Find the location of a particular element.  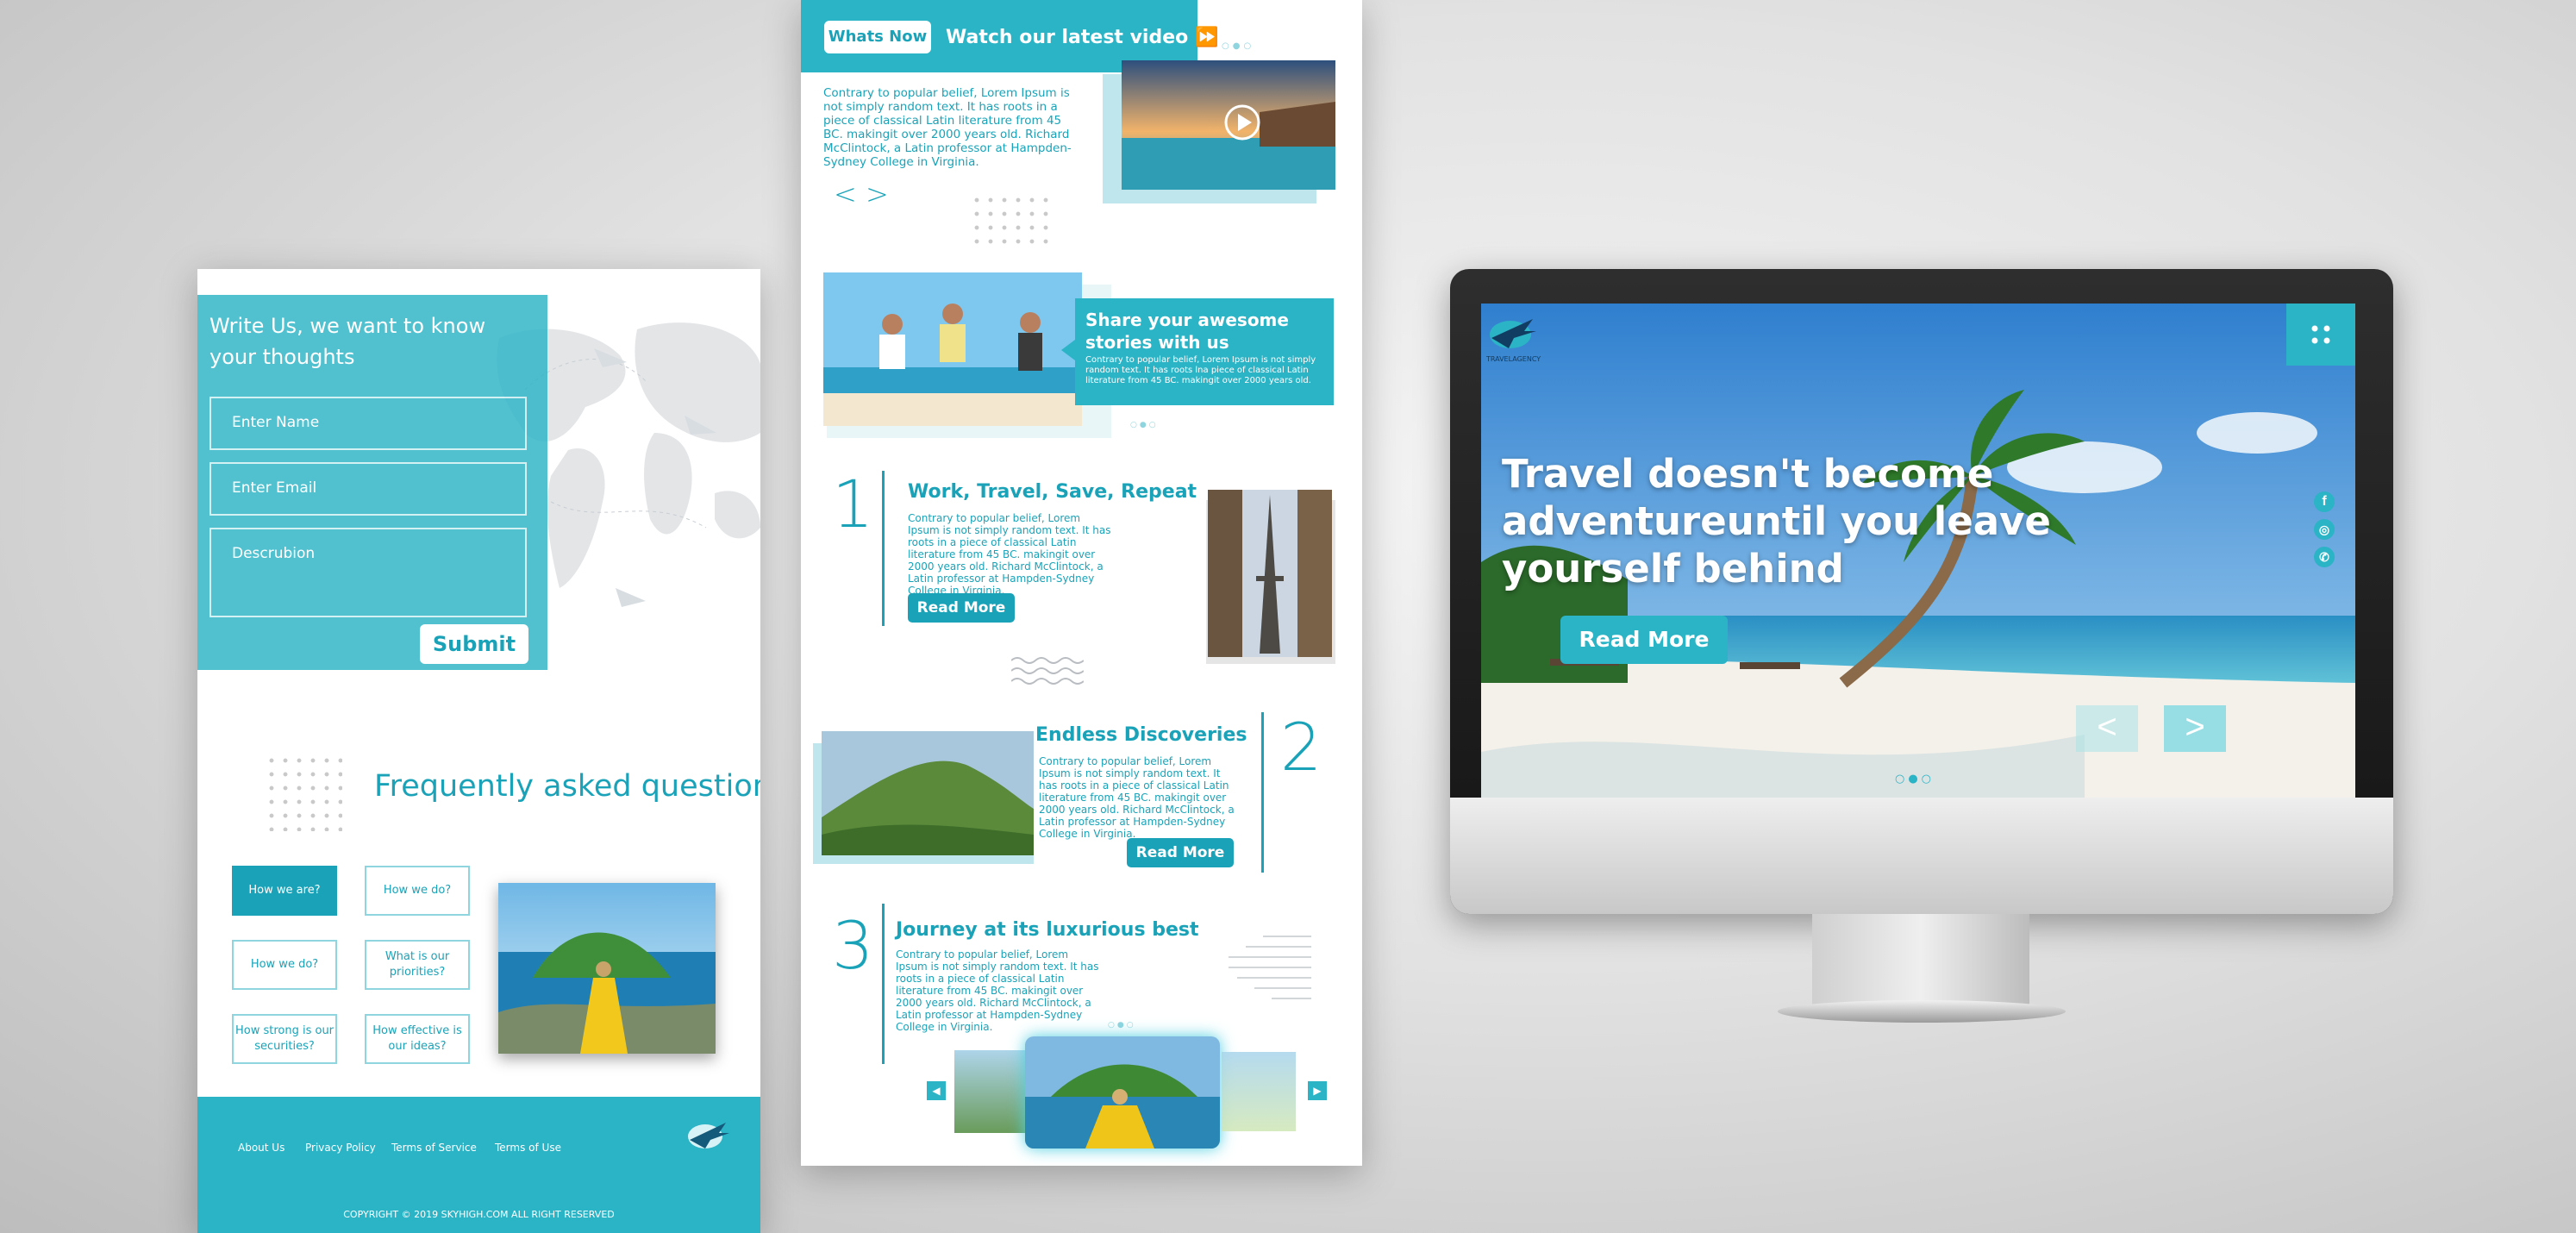

gallery-prev-icon: ◀ is located at coordinates (937, 1090).